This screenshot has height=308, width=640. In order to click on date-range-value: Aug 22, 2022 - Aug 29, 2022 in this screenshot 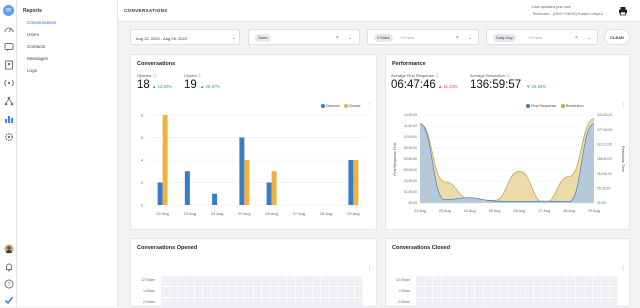, I will do `click(161, 38)`.